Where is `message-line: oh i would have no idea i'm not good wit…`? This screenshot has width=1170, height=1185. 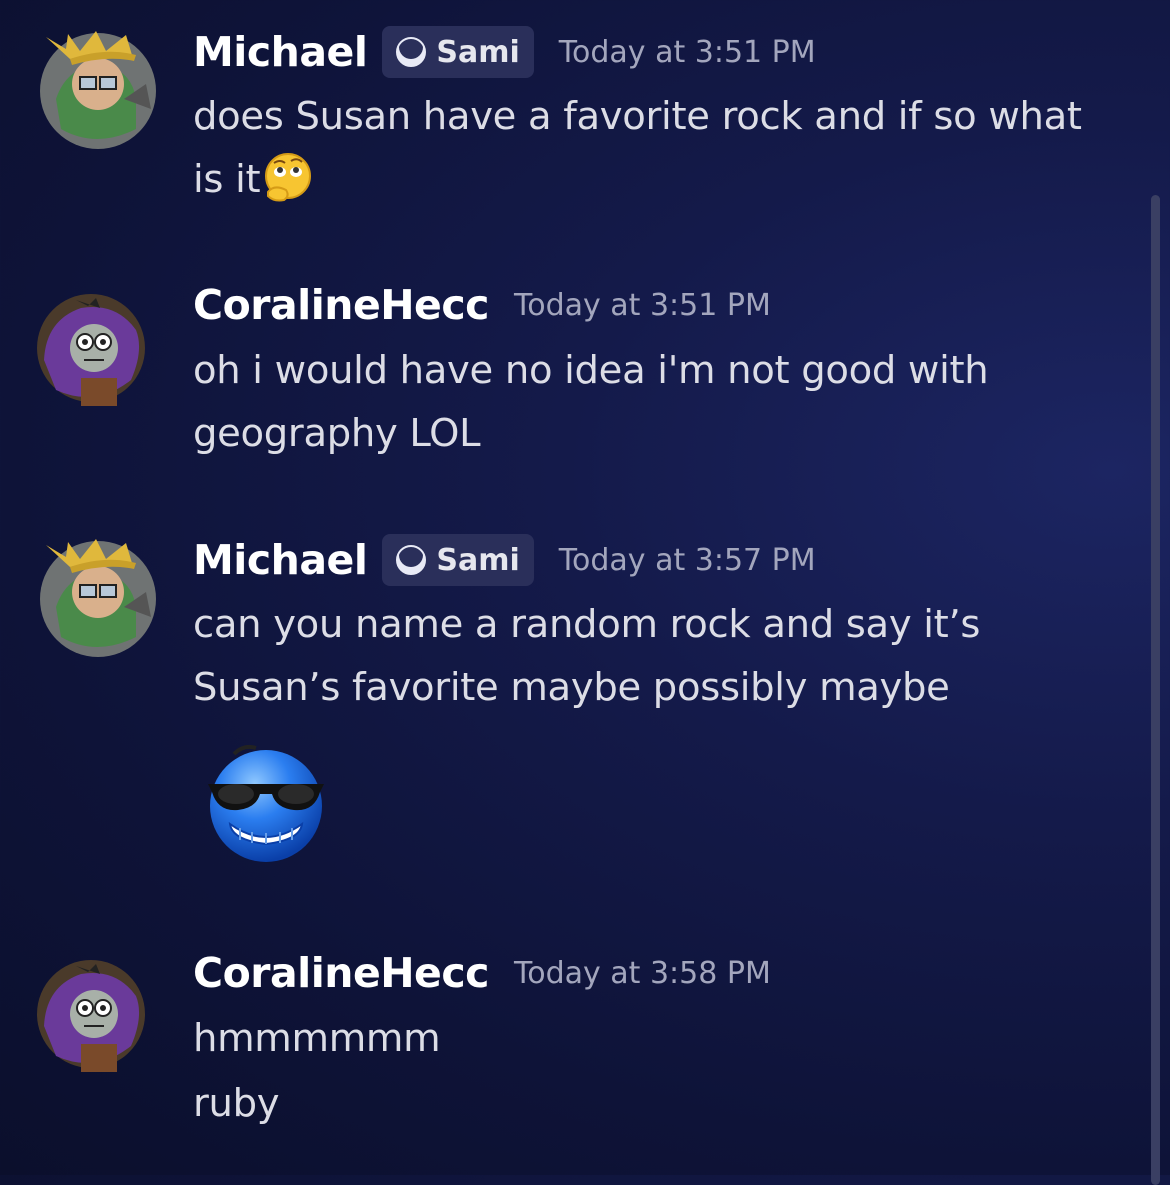 message-line: oh i would have no idea i'm not good wit… is located at coordinates (591, 370).